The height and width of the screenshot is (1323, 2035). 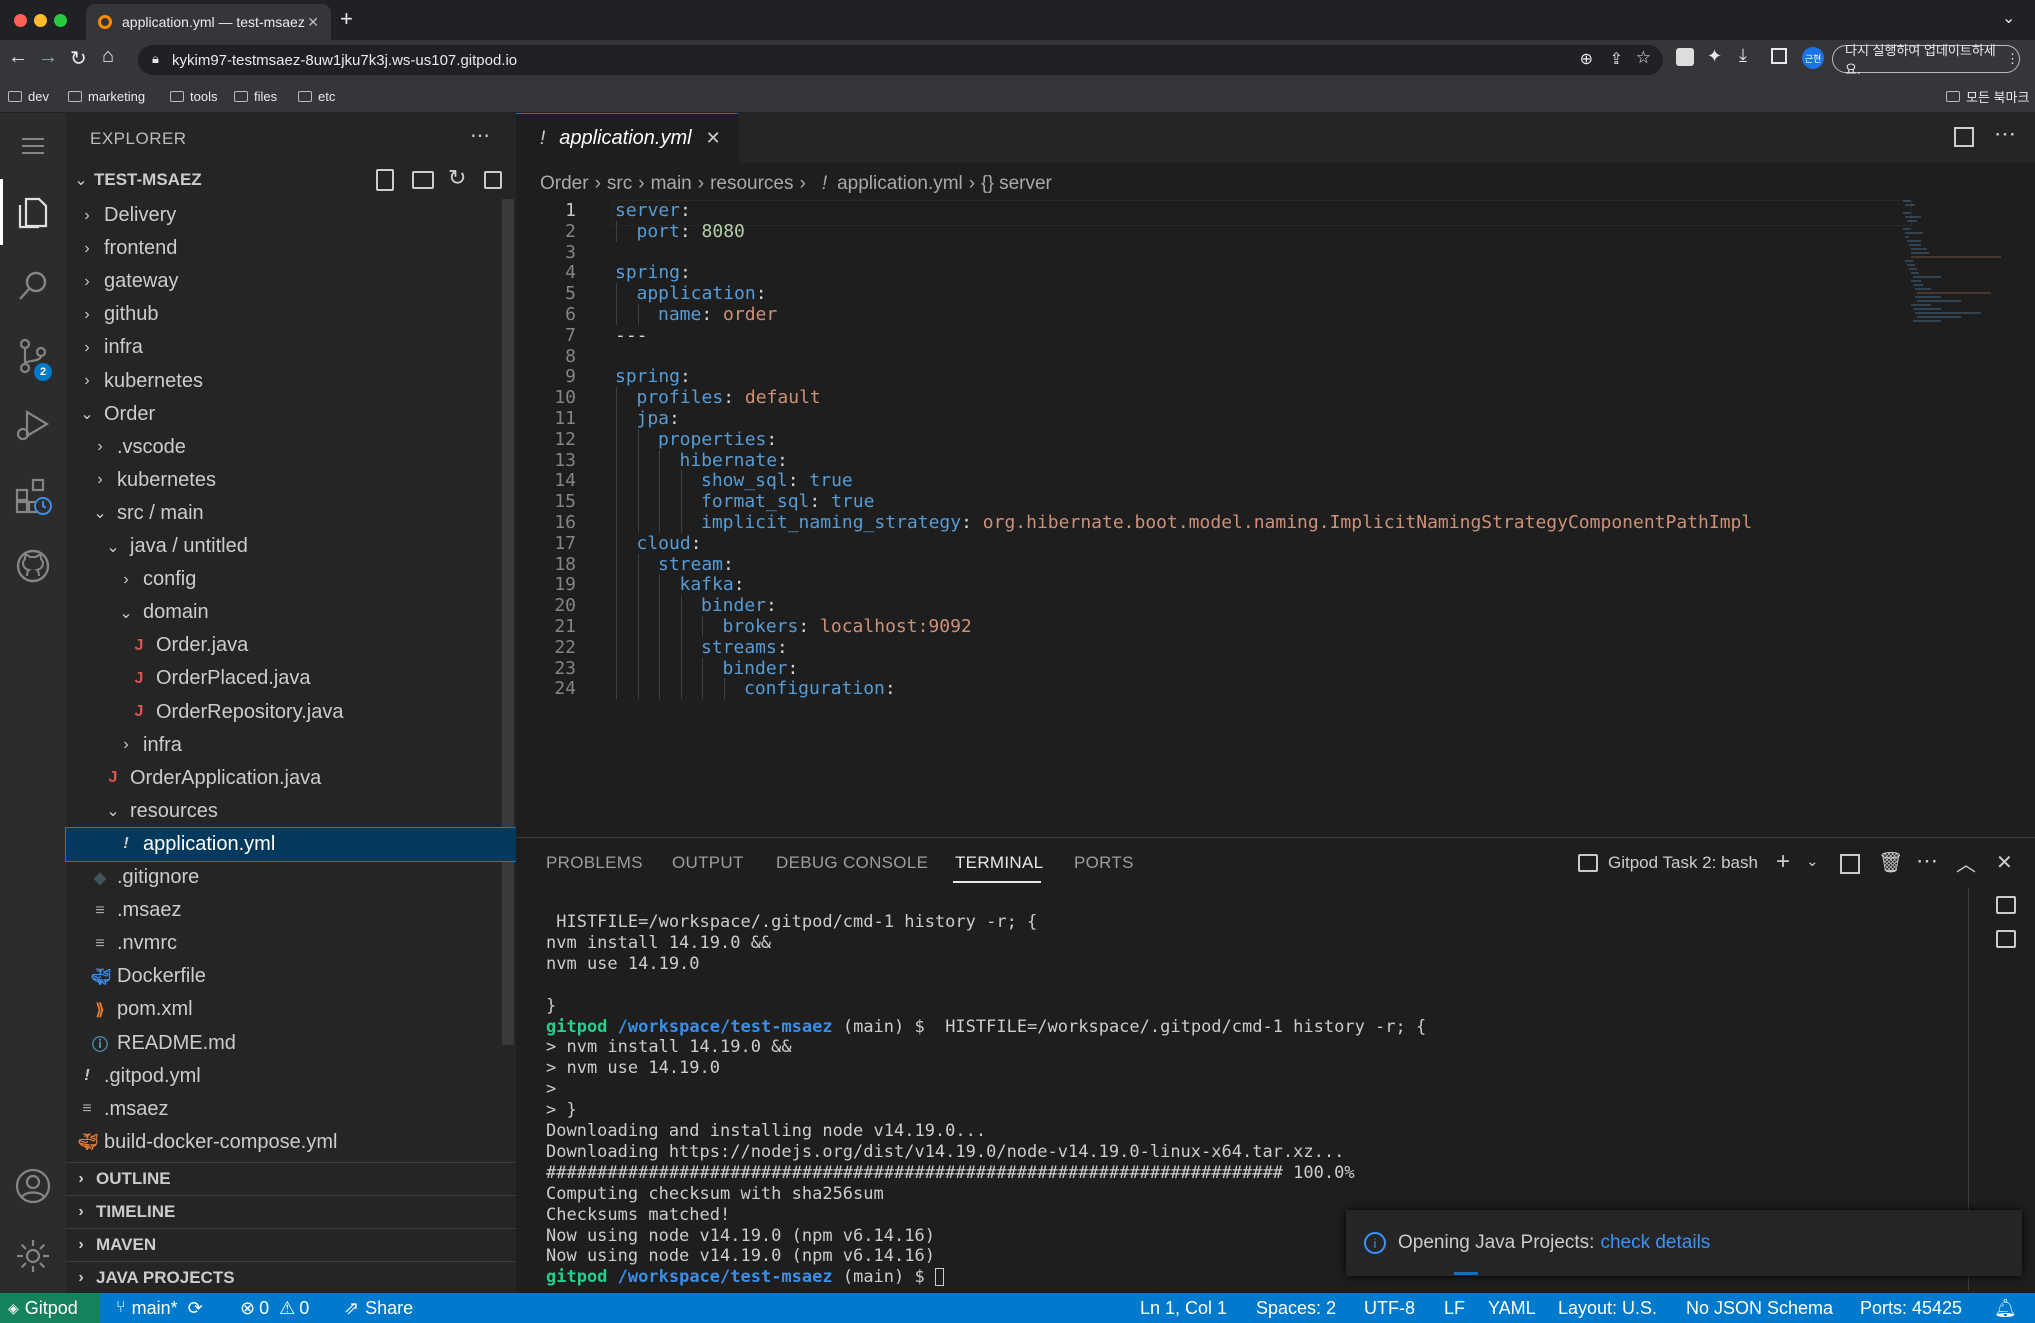 What do you see at coordinates (1668, 863) in the screenshot?
I see `terminal-selector: Gitpod Task 2: bash` at bounding box center [1668, 863].